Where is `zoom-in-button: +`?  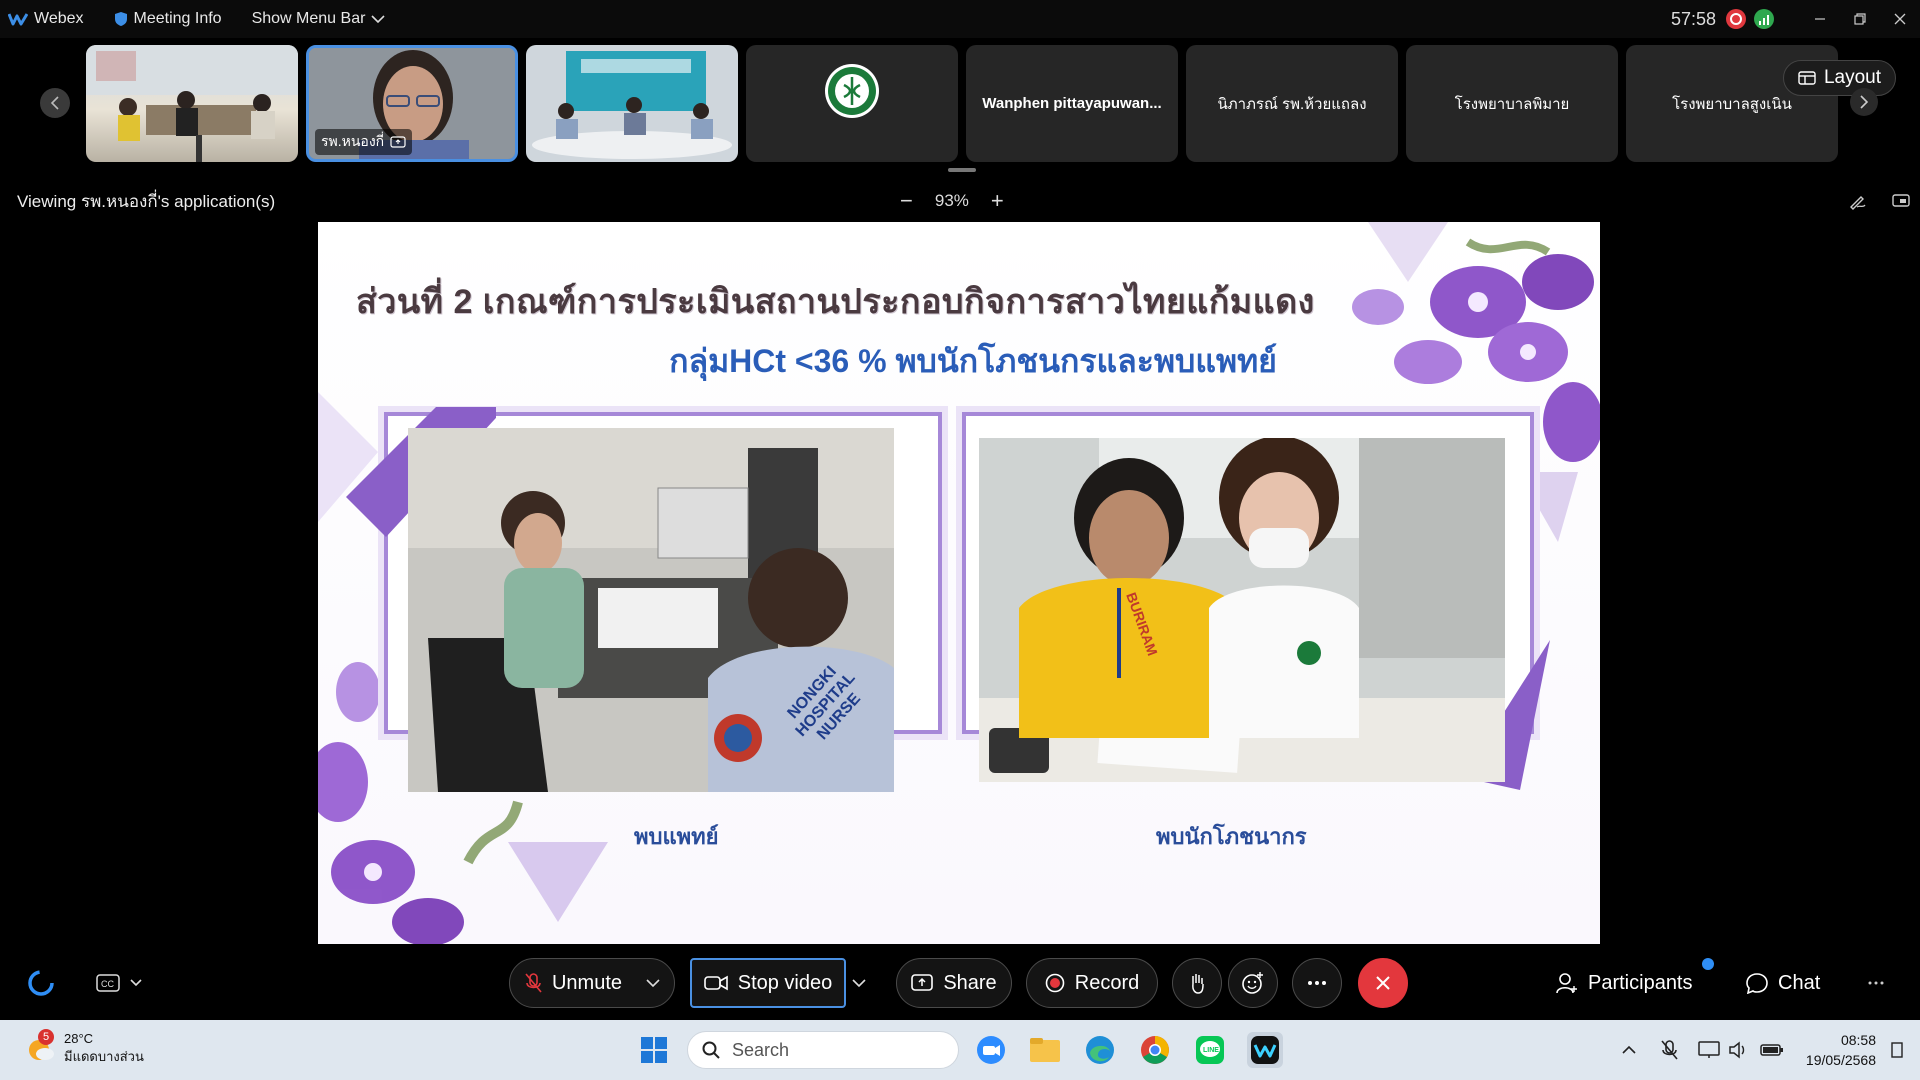 zoom-in-button: + is located at coordinates (997, 201).